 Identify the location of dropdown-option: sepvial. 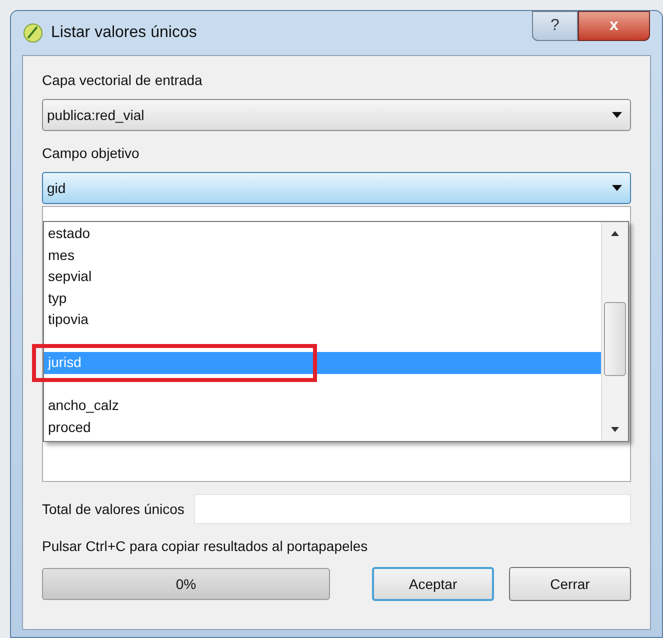
(322, 277).